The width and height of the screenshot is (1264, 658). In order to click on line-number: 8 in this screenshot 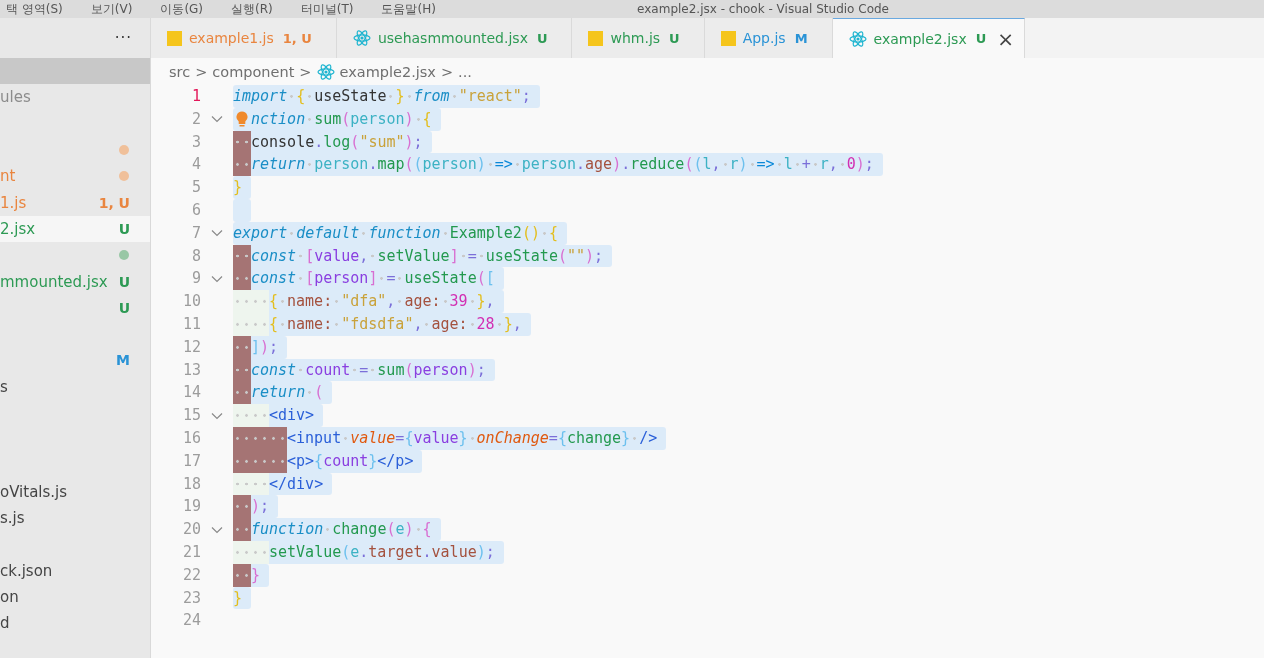, I will do `click(195, 256)`.